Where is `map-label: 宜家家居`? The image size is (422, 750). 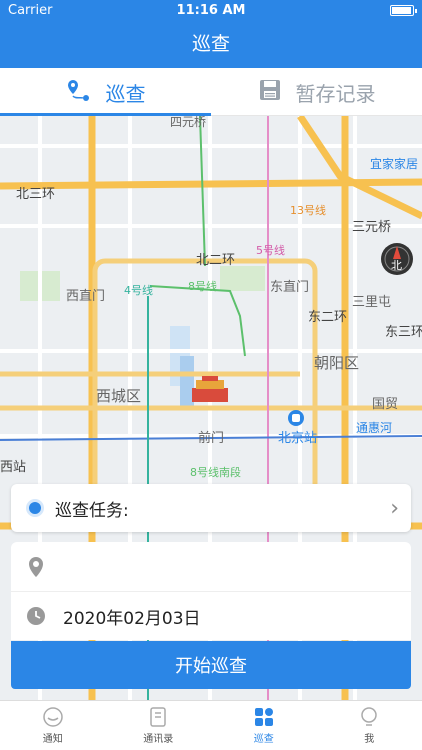
map-label: 宜家家居 is located at coordinates (394, 163).